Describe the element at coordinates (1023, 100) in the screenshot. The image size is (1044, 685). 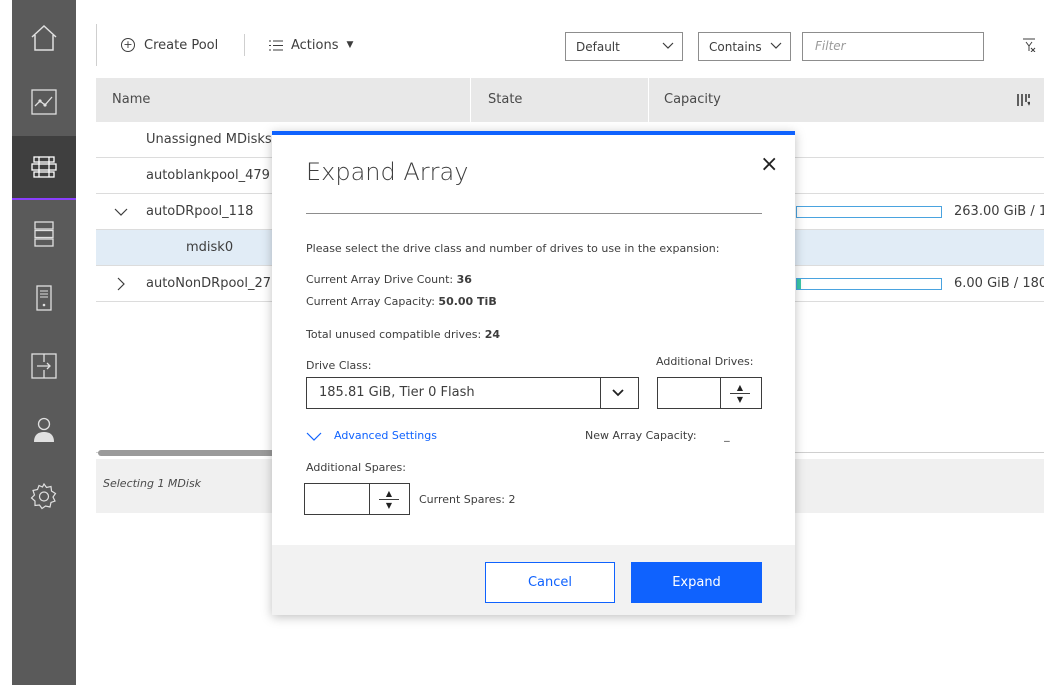
I see `column-settings-icon` at that location.